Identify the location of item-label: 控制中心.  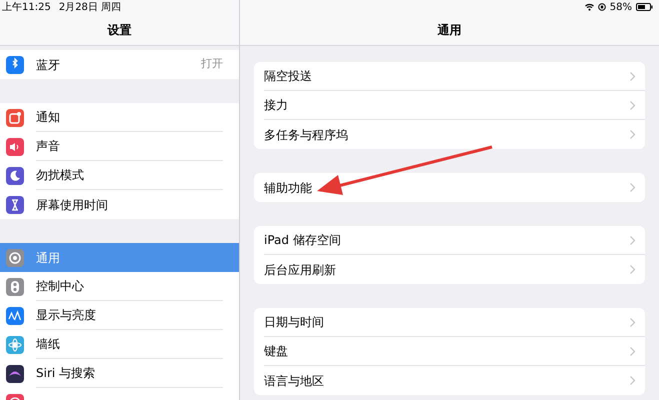
(60, 286).